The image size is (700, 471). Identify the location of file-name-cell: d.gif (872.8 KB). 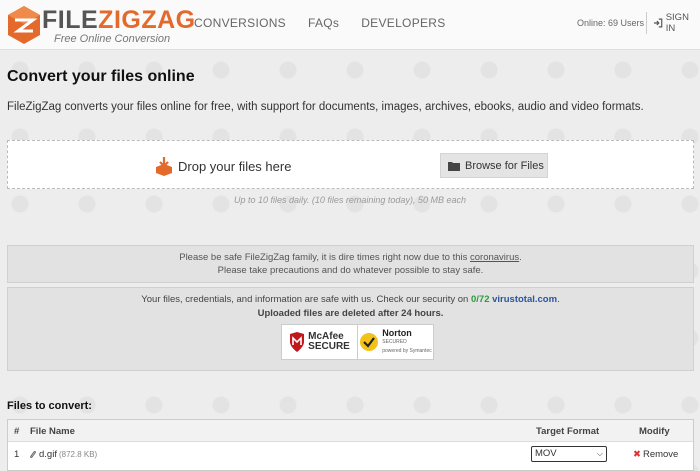
(63, 454).